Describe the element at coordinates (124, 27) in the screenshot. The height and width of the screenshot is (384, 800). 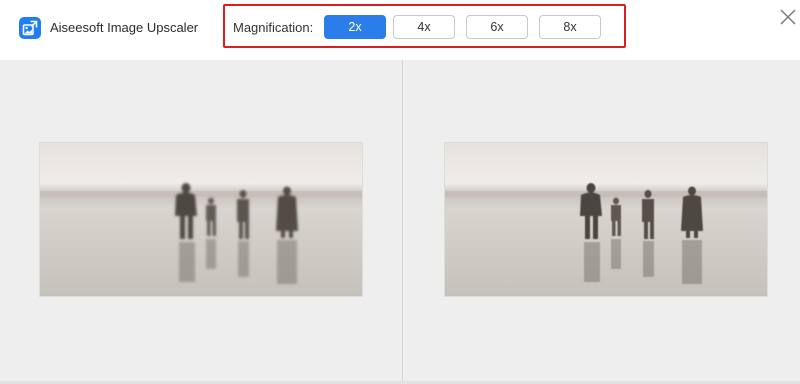
I see `app-title: Aiseesoft Image Upscaler` at that location.